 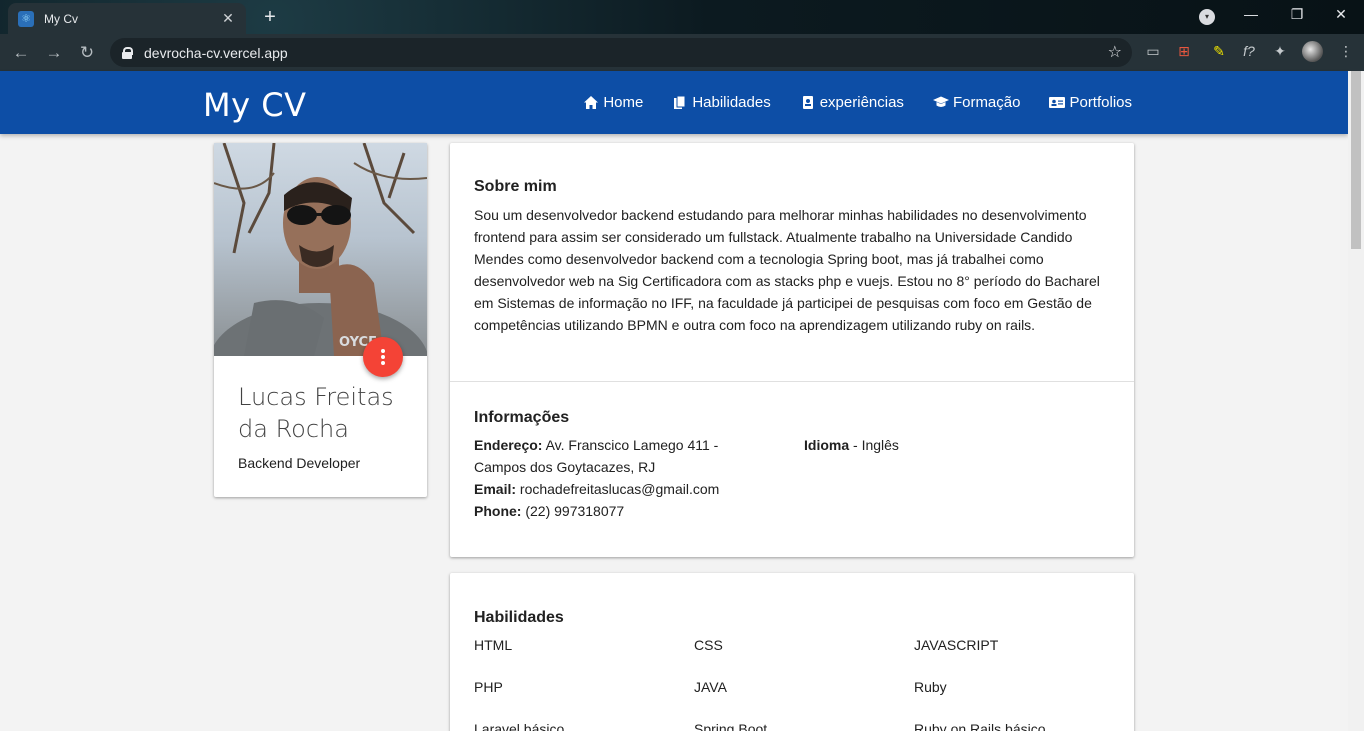 I want to click on react-favicon-icon: ⚛, so click(x=26, y=18).